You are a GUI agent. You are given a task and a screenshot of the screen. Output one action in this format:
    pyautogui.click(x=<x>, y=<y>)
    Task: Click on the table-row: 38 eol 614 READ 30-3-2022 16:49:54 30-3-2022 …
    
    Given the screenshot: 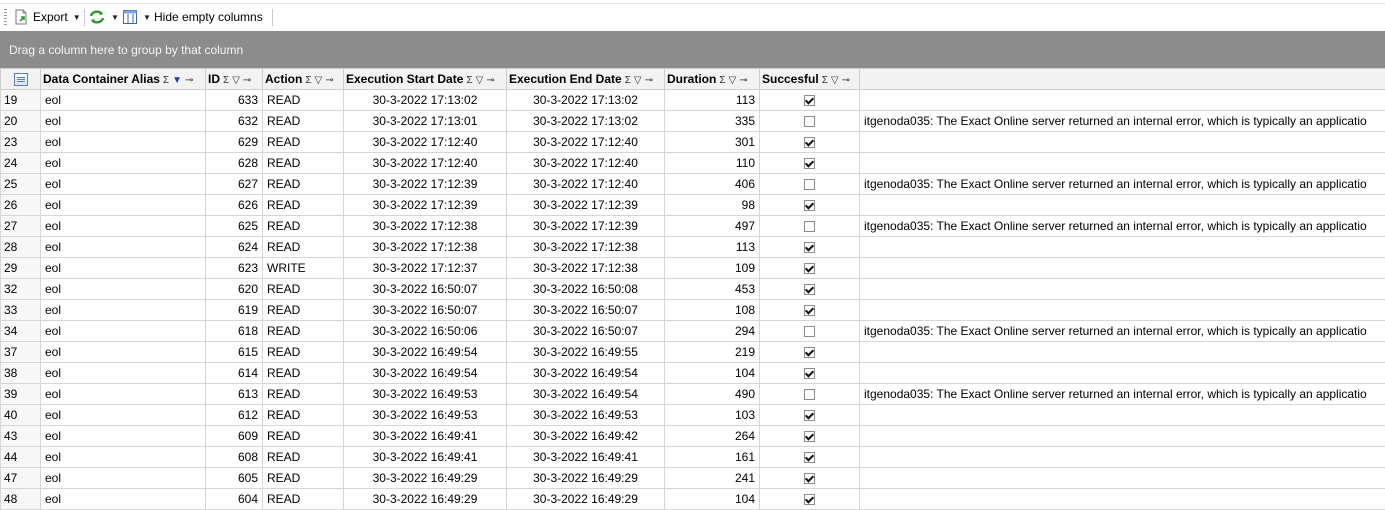 What is the action you would take?
    pyautogui.click(x=692, y=373)
    